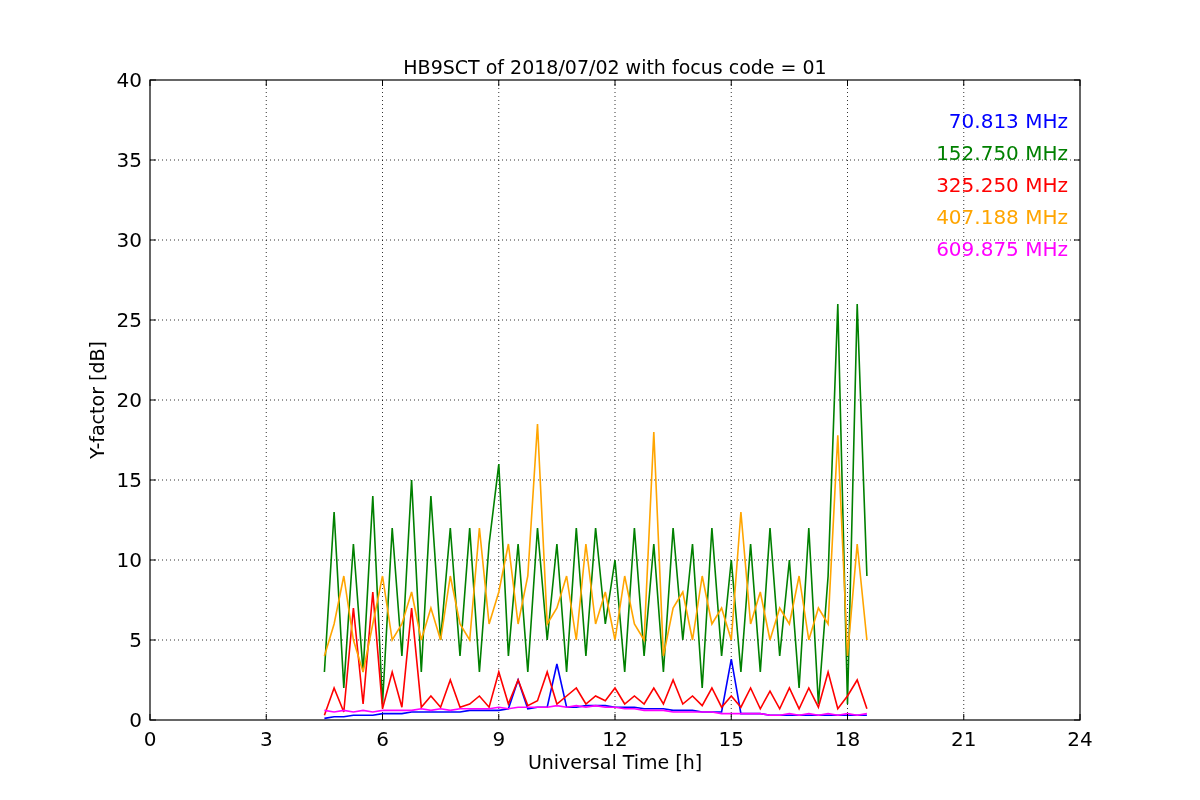  I want to click on legend-label: 407.188 MHz, so click(1002, 217).